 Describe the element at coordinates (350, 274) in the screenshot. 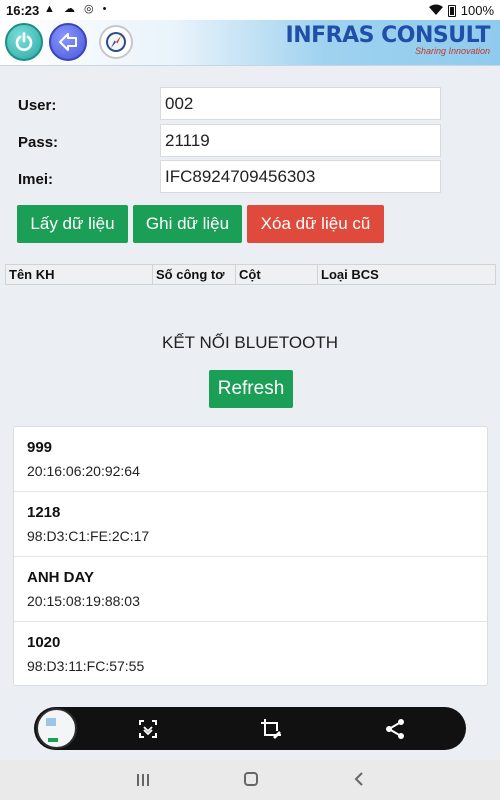

I see `column-header-bcs-type: Loại BCS` at that location.